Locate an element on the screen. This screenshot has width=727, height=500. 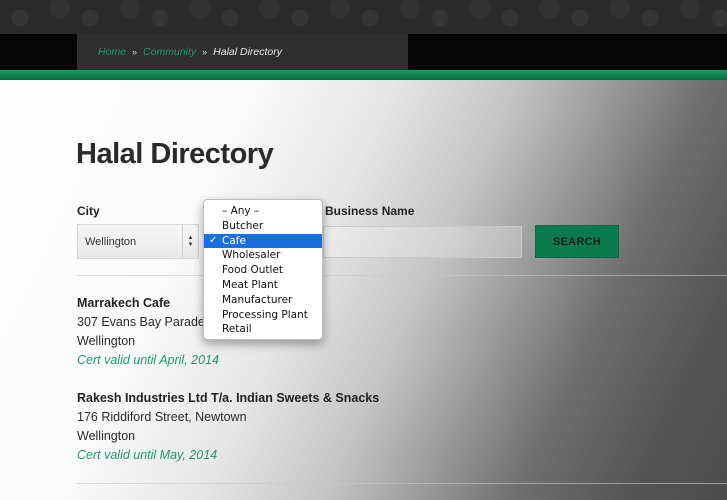
dropdown-option-cafe: ✓ Cafe is located at coordinates (263, 241).